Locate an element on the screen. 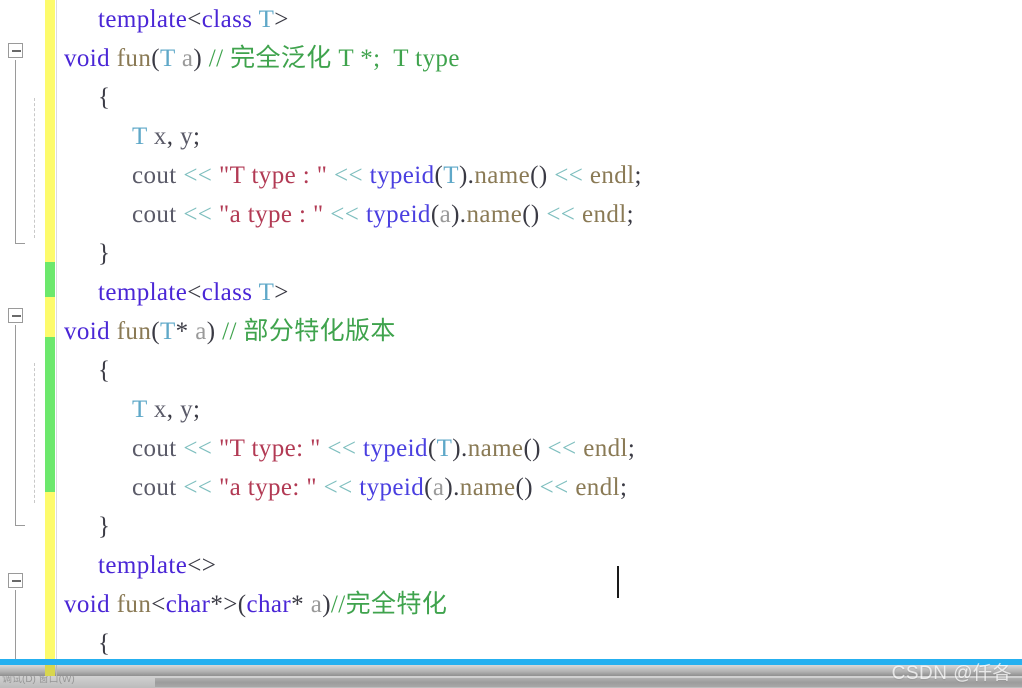  code-token-cmt: // 完全泛化 T *; T type is located at coordinates (334, 58).